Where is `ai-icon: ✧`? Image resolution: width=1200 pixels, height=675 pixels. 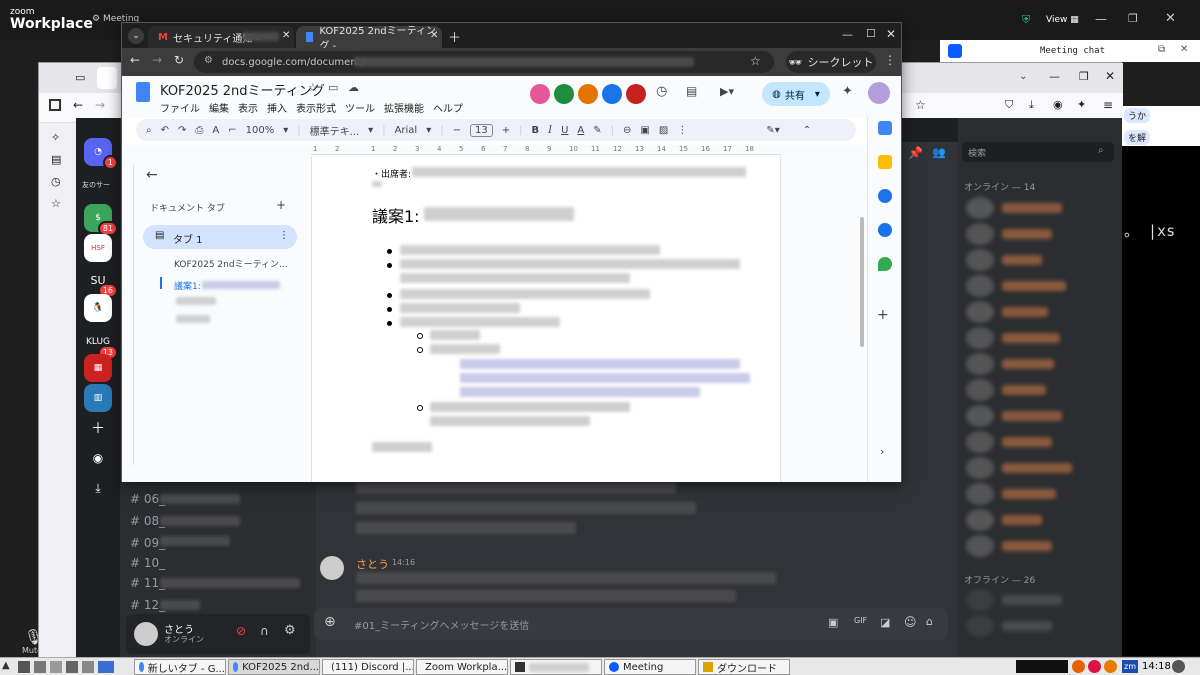
ai-icon: ✧ is located at coordinates (55, 137).